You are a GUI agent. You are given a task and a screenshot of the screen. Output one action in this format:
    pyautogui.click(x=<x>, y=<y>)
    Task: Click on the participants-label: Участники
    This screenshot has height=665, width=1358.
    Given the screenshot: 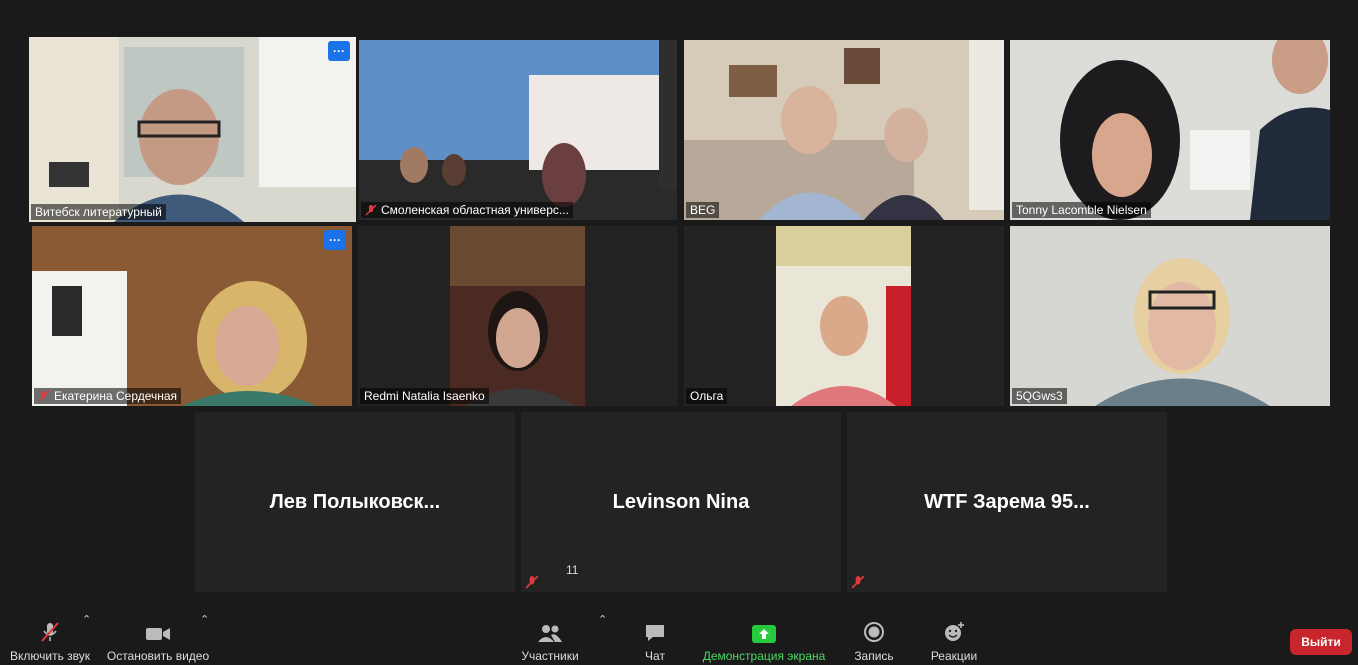 What is the action you would take?
    pyautogui.click(x=550, y=656)
    